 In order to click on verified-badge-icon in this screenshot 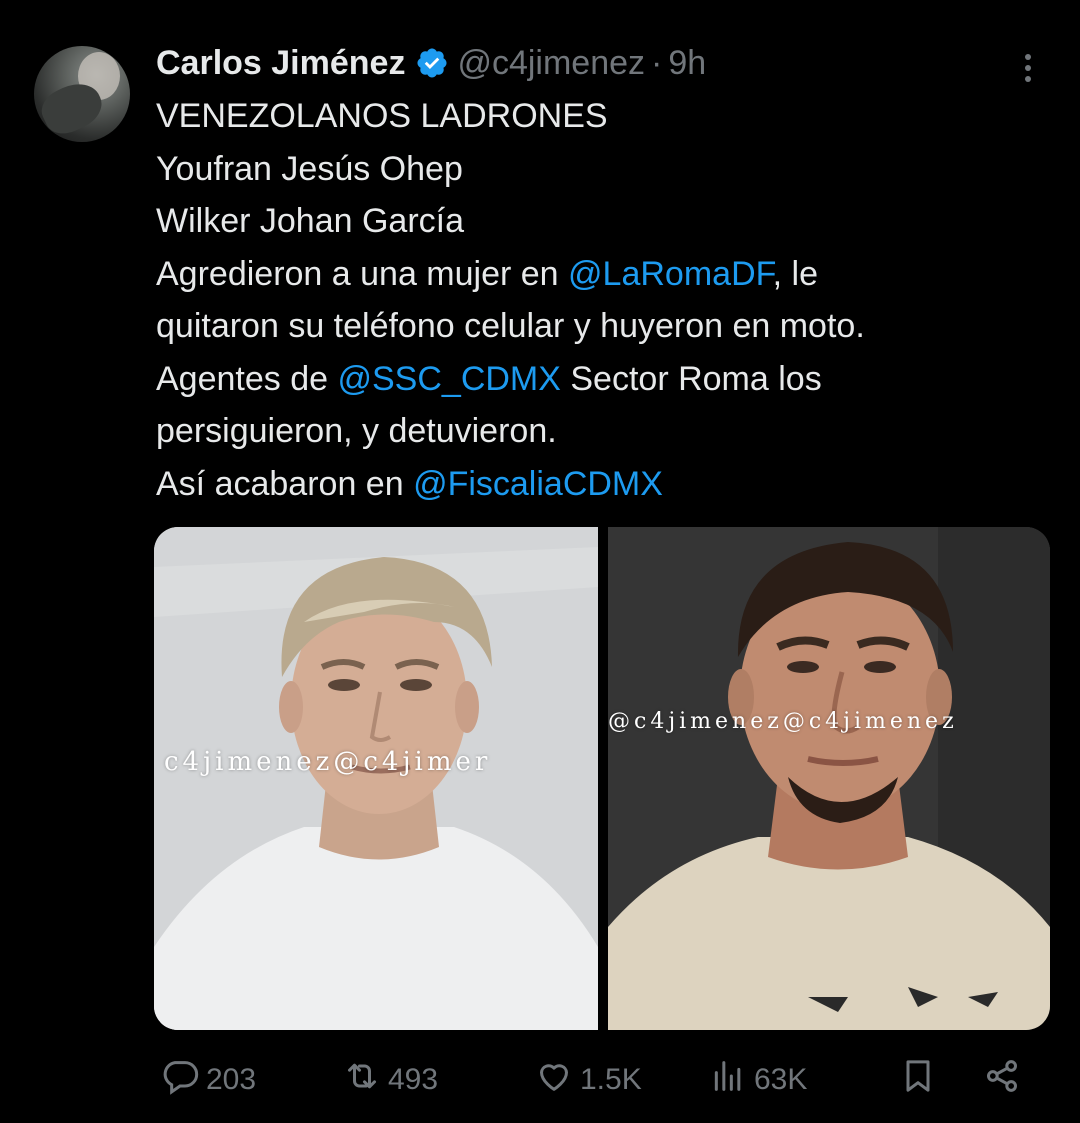, I will do `click(432, 63)`.